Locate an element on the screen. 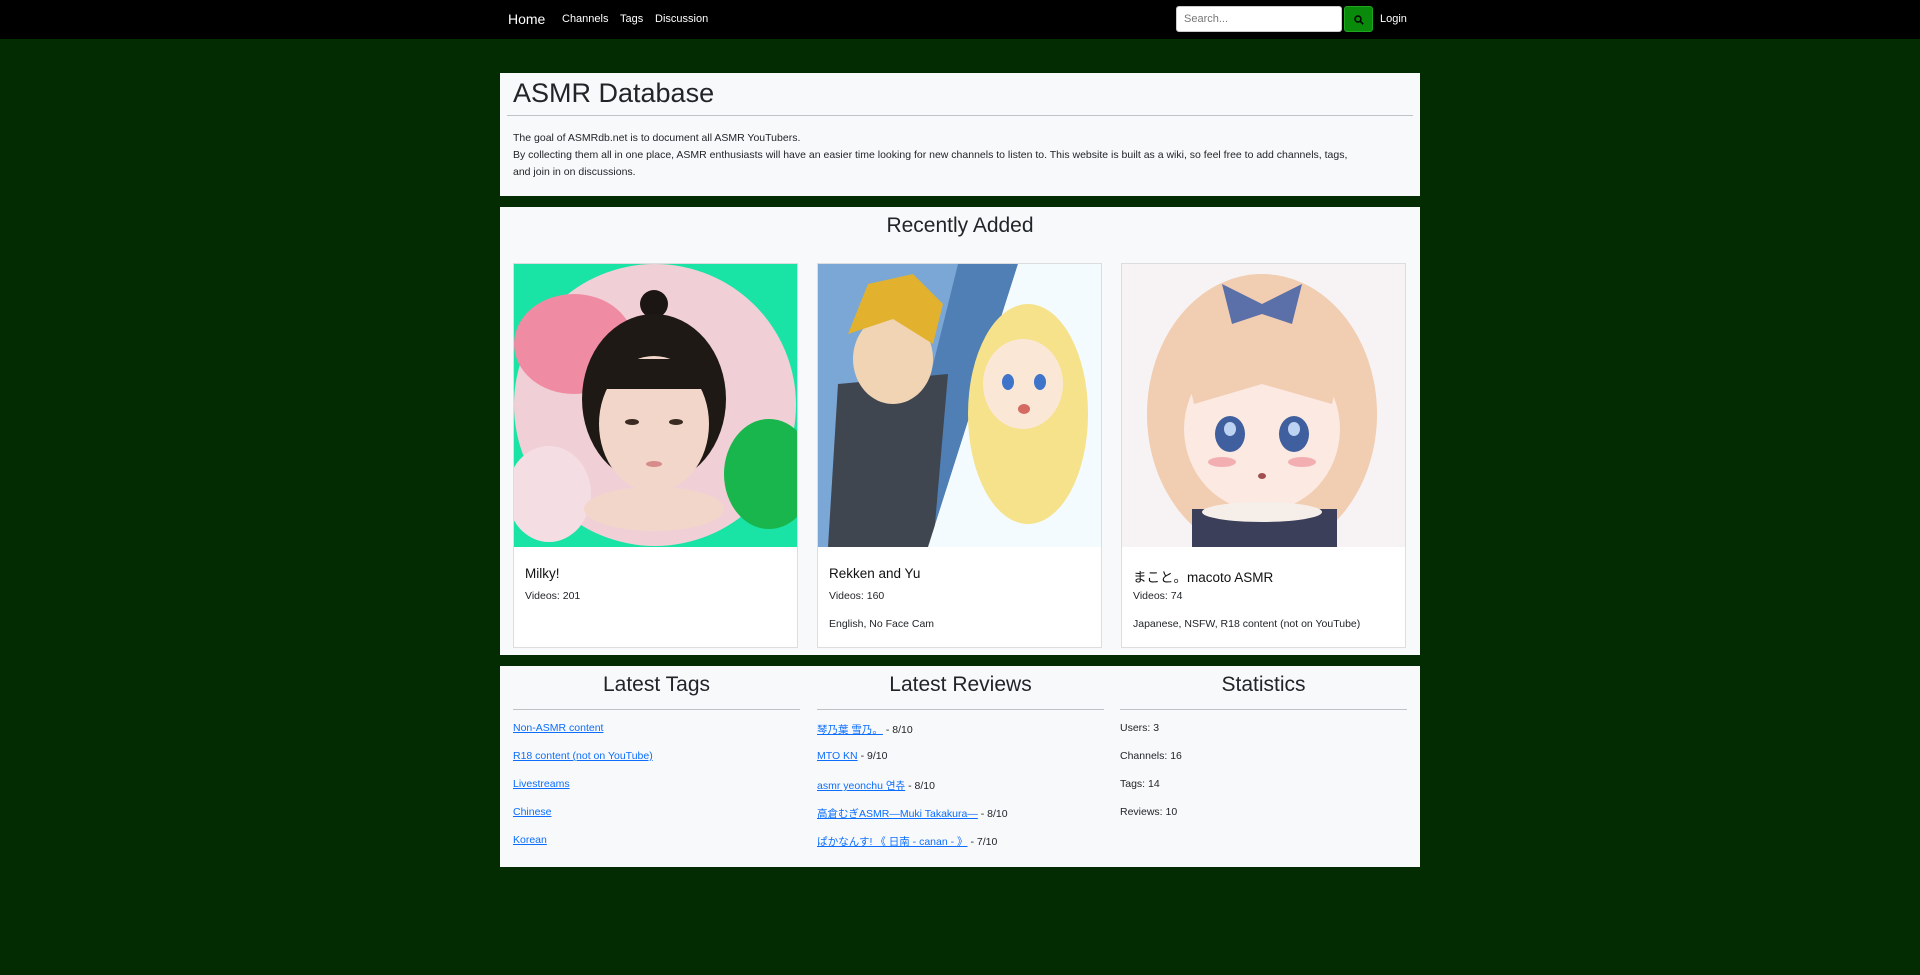 The height and width of the screenshot is (975, 1920). review-channel-link: 高倉むぎASMR―Muki Takakura― is located at coordinates (897, 814).